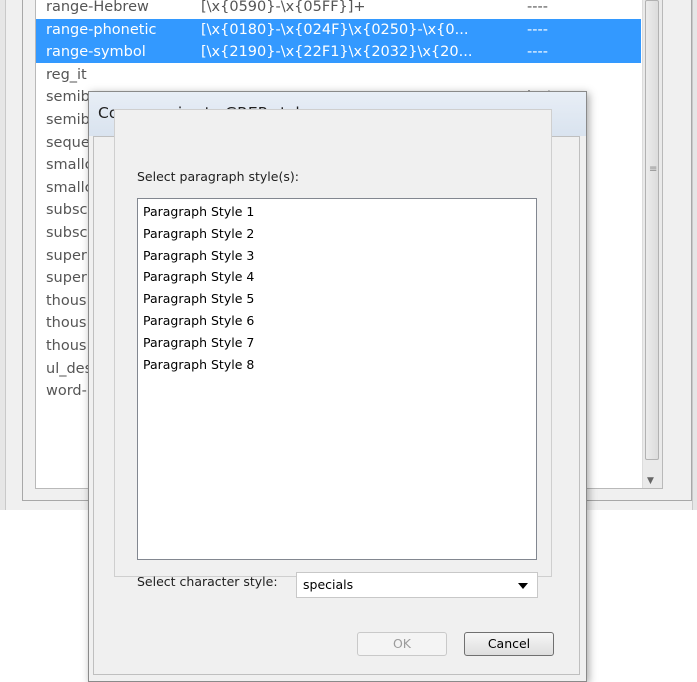 This screenshot has height=682, width=697. I want to click on select-character-style-label: Select character style:, so click(207, 581).